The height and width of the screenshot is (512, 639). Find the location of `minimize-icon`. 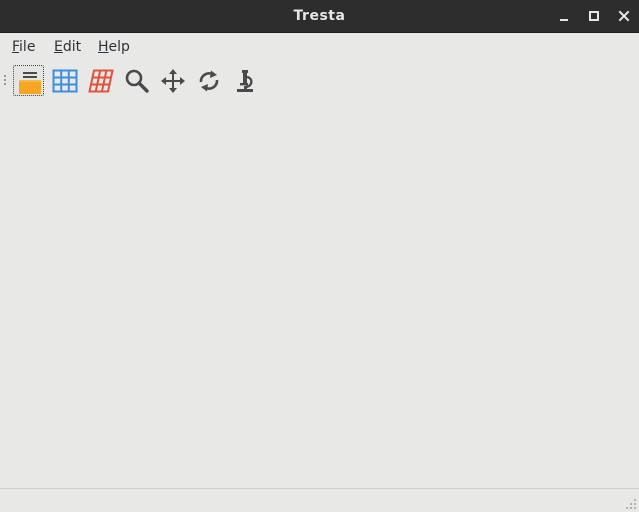

minimize-icon is located at coordinates (564, 20).